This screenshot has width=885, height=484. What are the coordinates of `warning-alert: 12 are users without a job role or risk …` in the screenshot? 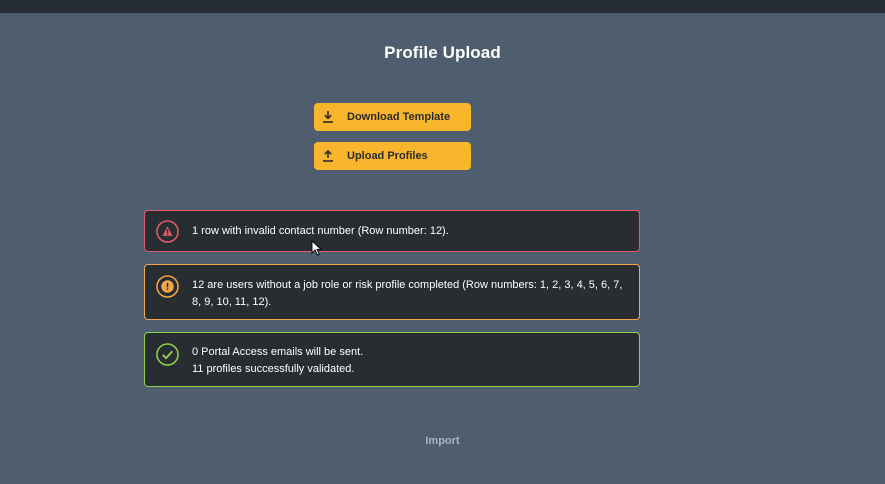 It's located at (392, 292).